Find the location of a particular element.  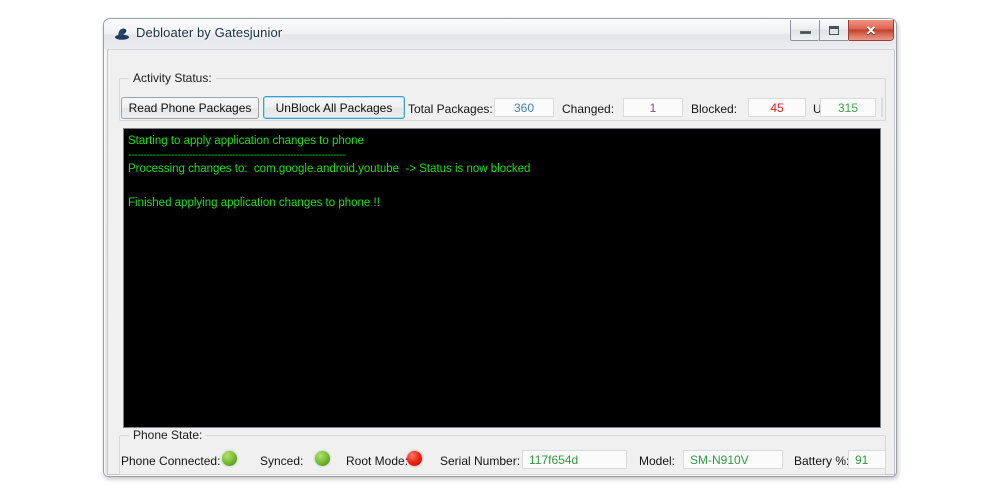

window-title: Debloater by Gatesjunior is located at coordinates (209, 32).